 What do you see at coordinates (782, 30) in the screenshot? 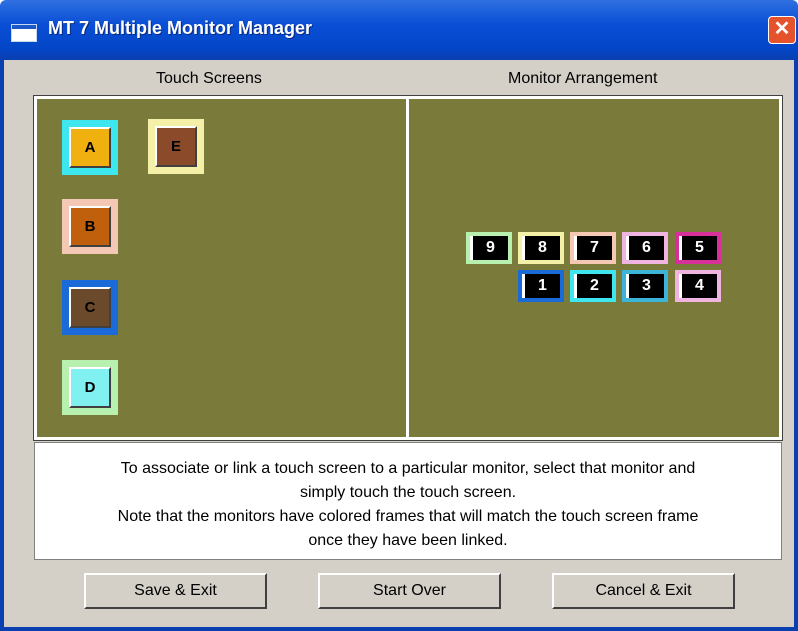
I see `close-button: ✕` at bounding box center [782, 30].